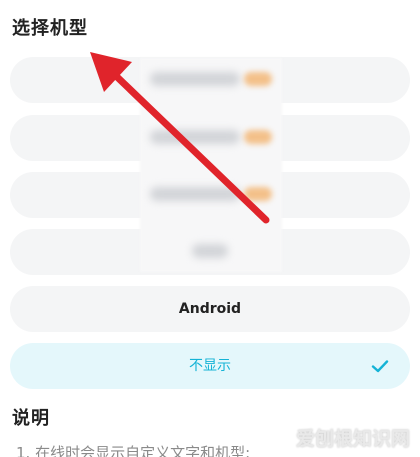 This screenshot has width=420, height=457. I want to click on device-option-label: Android, so click(210, 309).